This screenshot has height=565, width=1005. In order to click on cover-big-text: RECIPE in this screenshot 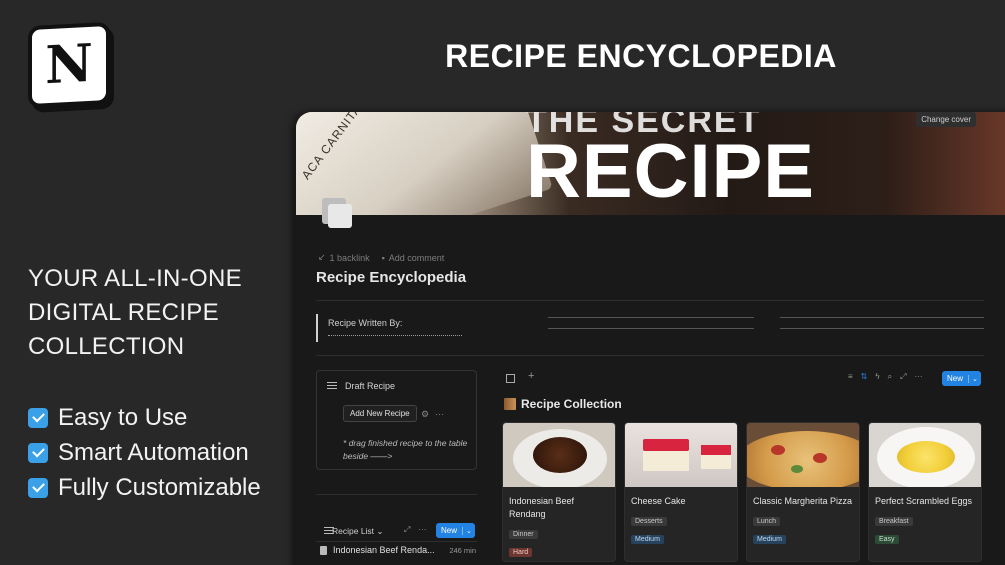, I will do `click(670, 171)`.